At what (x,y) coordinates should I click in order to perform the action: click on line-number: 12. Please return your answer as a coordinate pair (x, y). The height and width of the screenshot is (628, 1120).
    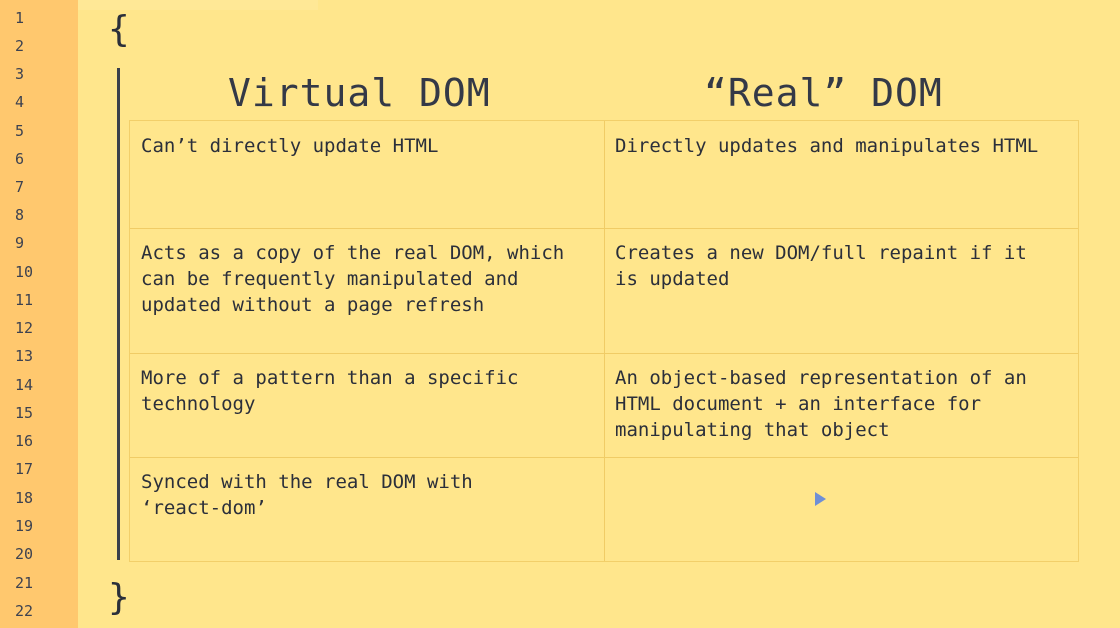
    Looking at the image, I should click on (24, 328).